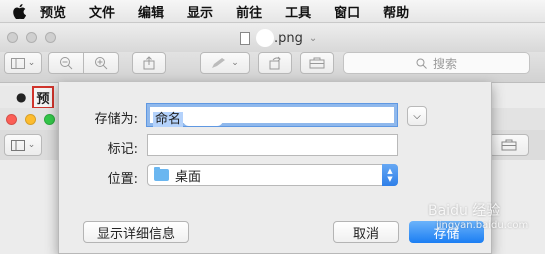  Describe the element at coordinates (49, 119) in the screenshot. I see `background-zoom-button` at that location.